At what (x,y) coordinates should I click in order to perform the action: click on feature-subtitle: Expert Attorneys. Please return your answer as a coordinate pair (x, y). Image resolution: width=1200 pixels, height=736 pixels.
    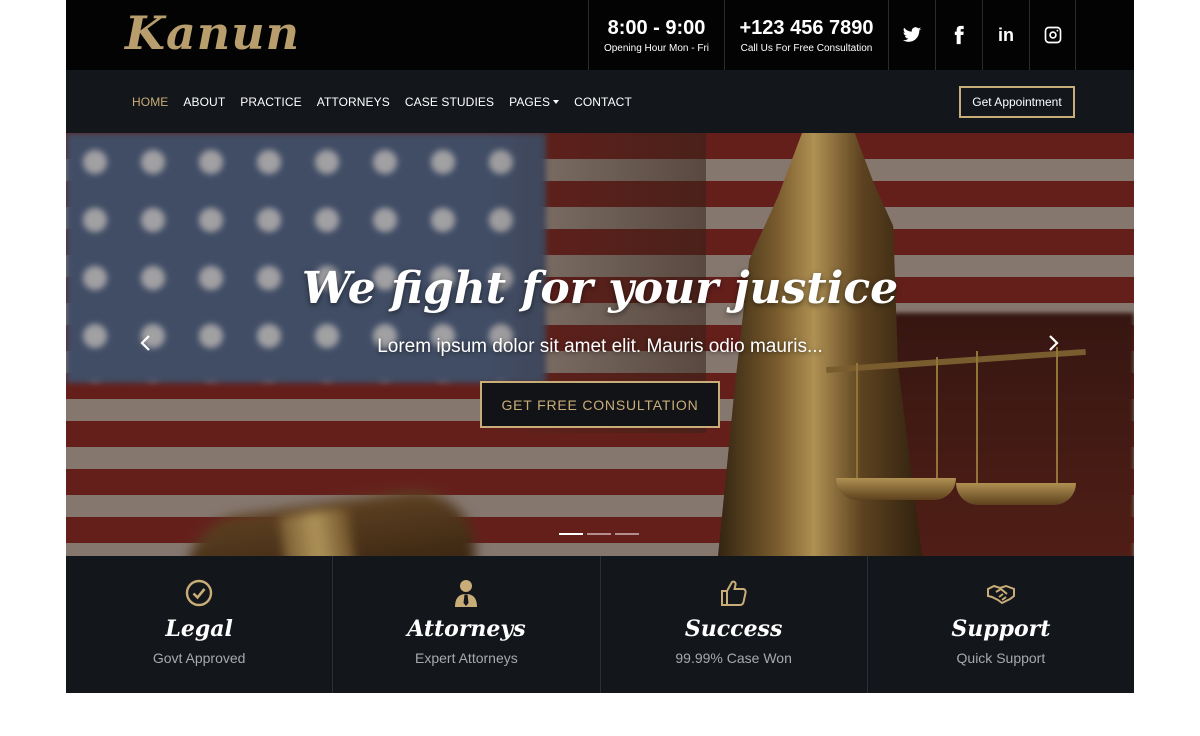
    Looking at the image, I should click on (466, 658).